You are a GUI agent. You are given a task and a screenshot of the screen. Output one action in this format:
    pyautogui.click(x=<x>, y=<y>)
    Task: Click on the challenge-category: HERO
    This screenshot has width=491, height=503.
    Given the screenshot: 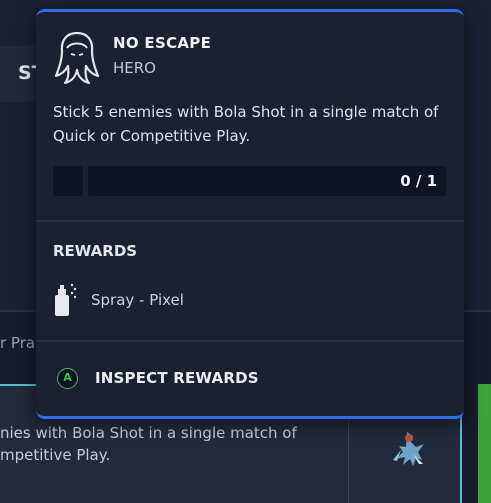 What is the action you would take?
    pyautogui.click(x=134, y=68)
    